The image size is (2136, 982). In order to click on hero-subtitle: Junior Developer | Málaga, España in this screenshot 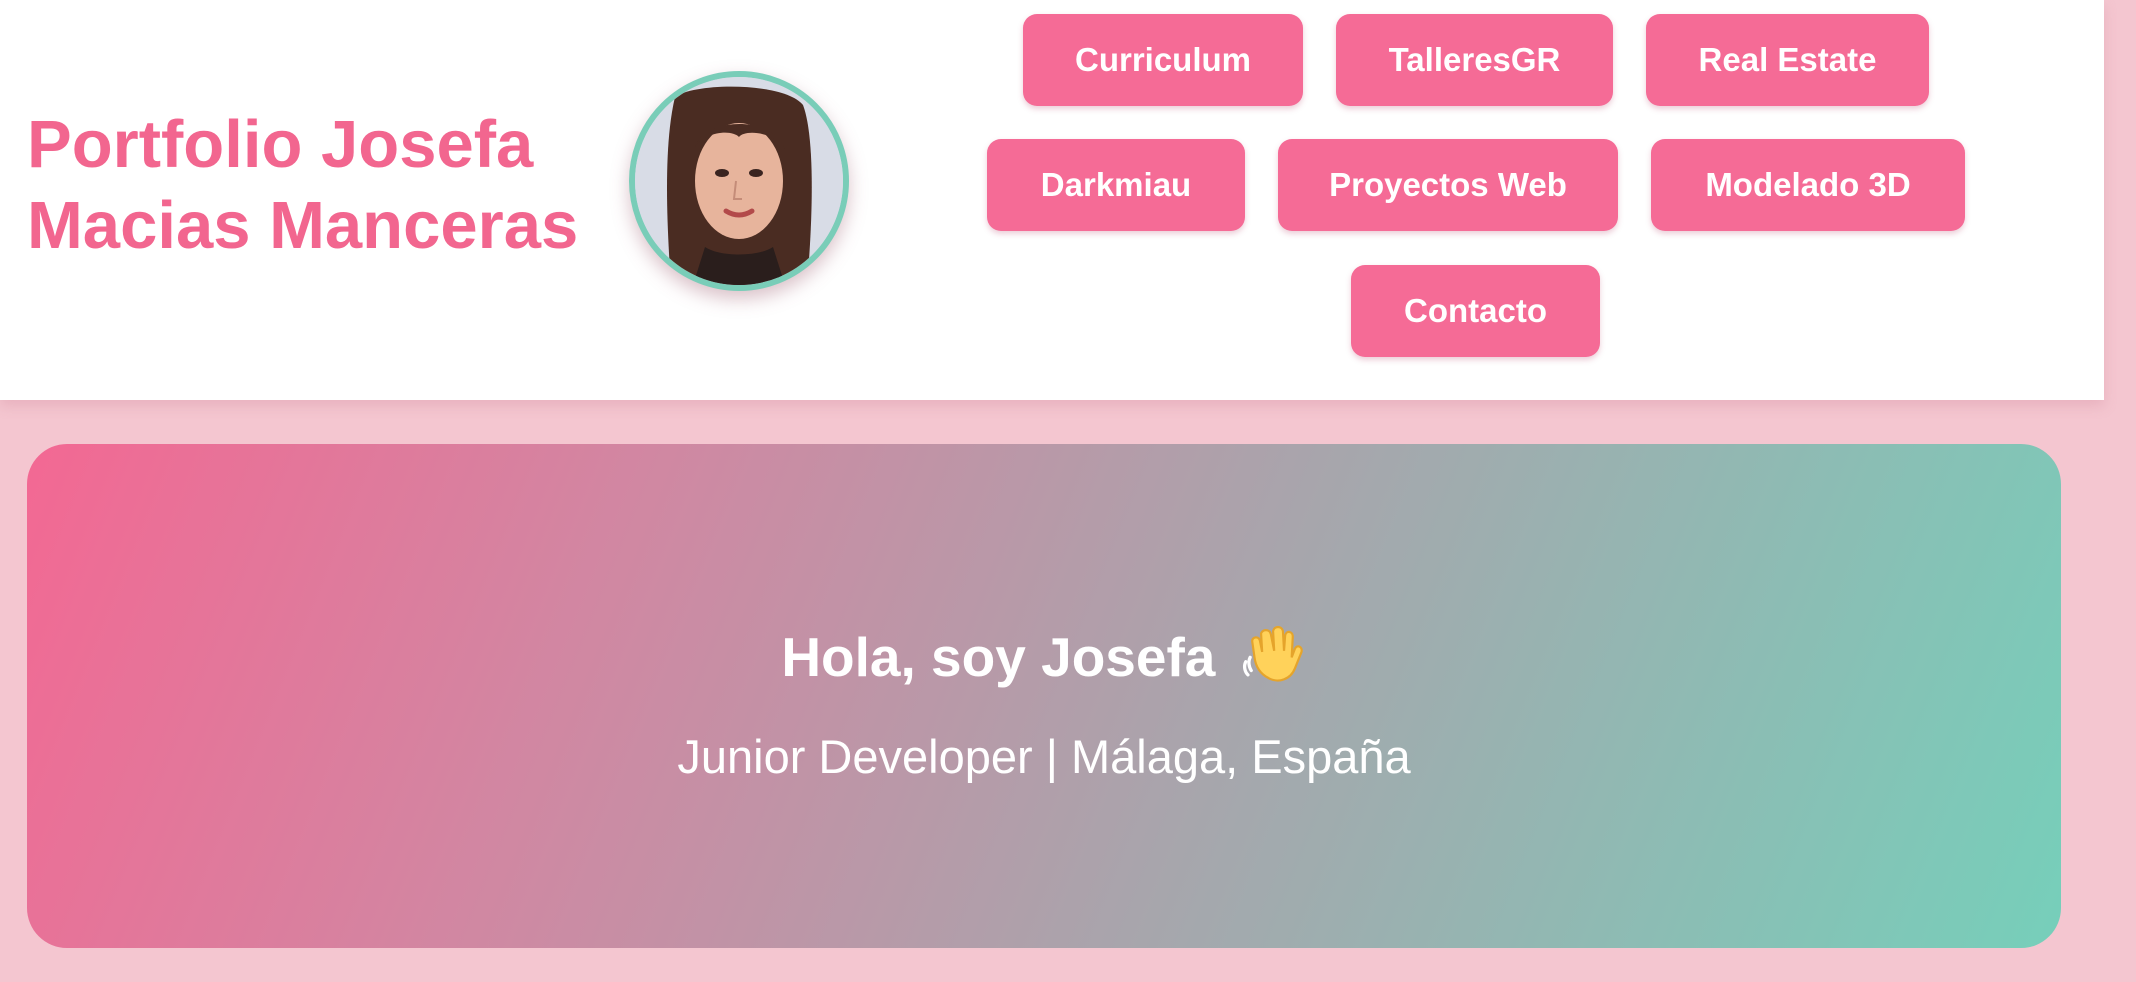, I will do `click(1044, 756)`.